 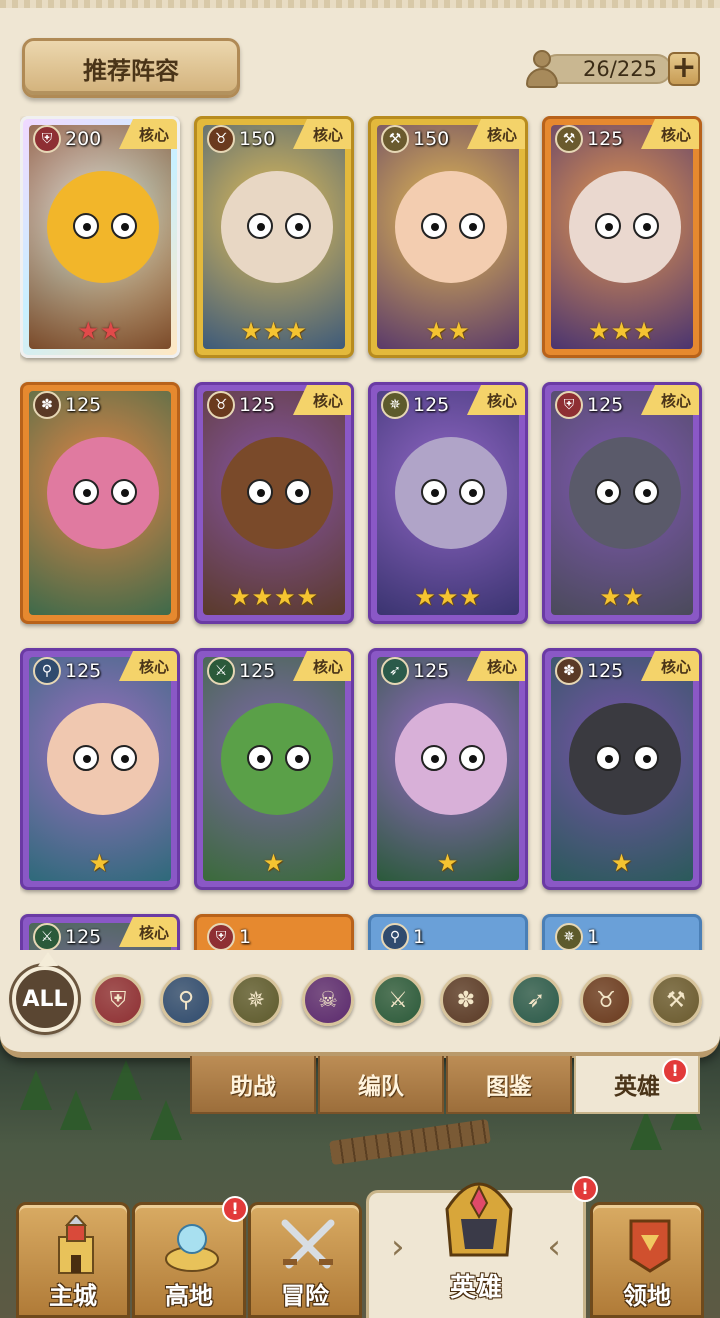 I want to click on nav-territory: 领地, so click(x=647, y=1260).